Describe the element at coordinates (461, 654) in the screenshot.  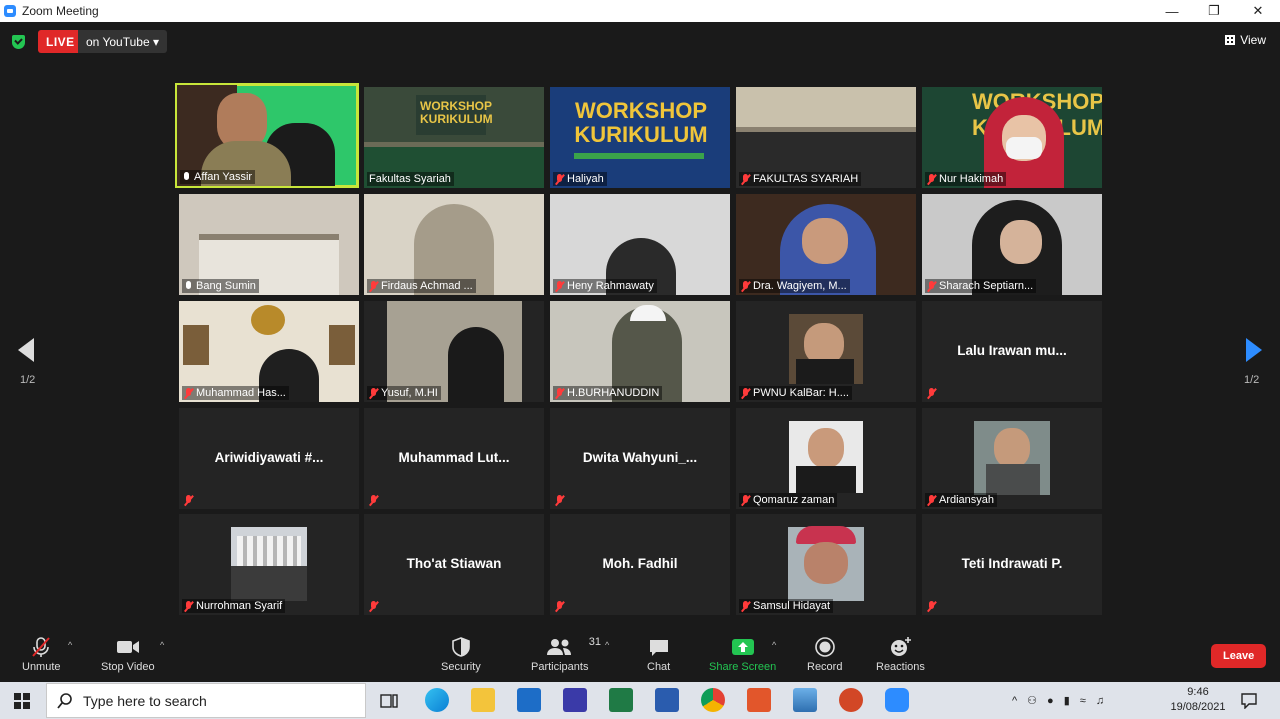
I see `security-button: Security` at that location.